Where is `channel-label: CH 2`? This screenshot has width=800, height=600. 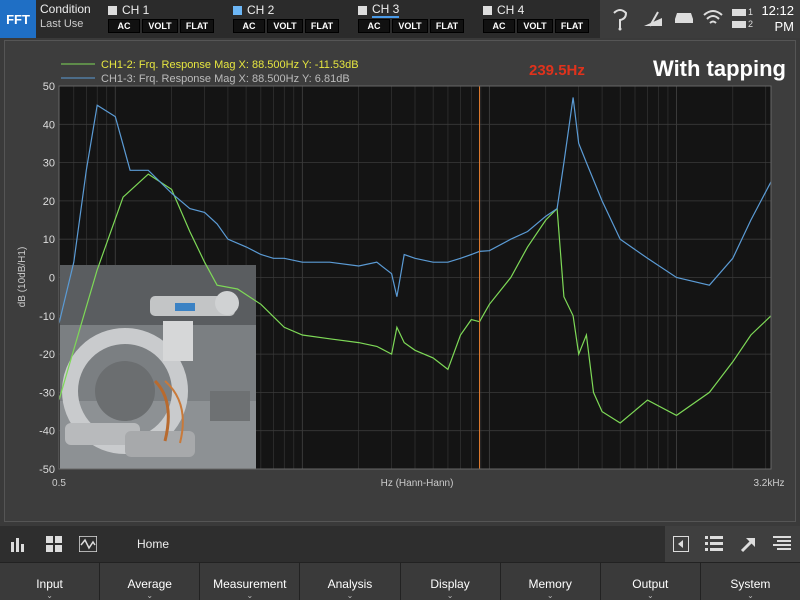 channel-label: CH 2 is located at coordinates (261, 10).